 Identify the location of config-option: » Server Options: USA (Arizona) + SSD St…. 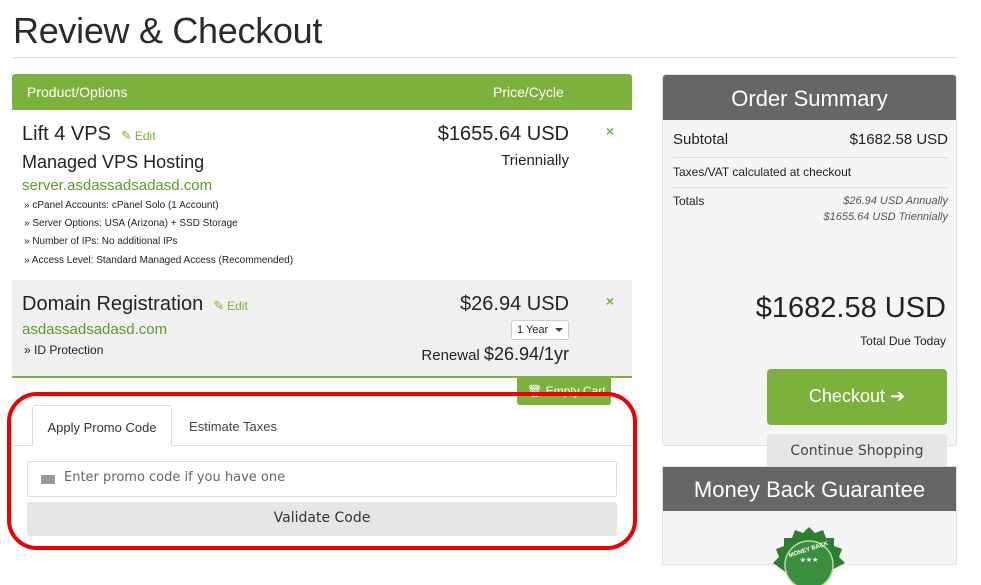
(131, 223).